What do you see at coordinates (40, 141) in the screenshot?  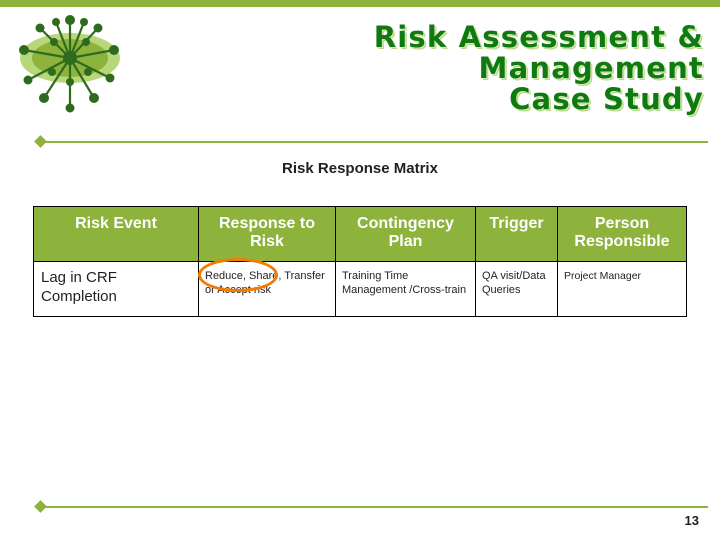 I see `divider-top-diamond` at bounding box center [40, 141].